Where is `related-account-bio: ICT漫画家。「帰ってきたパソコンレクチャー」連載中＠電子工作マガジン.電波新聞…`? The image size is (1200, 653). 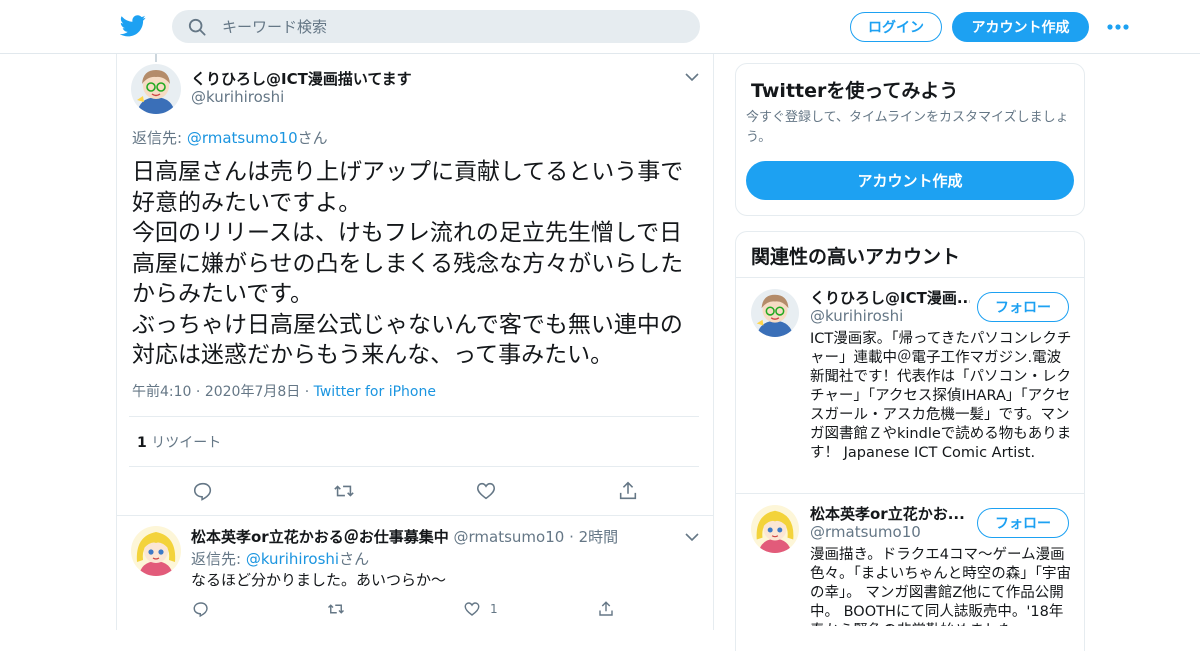 related-account-bio: ICT漫画家。「帰ってきたパソコンレクチャー」連載中＠電子工作マガジン.電波新聞… is located at coordinates (941, 396).